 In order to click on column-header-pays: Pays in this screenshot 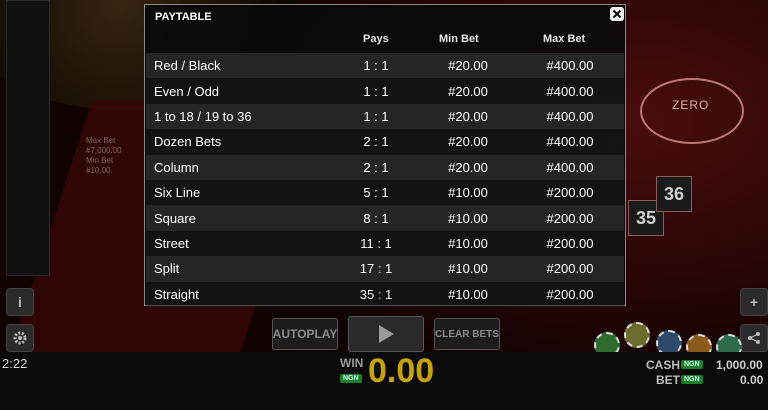, I will do `click(376, 39)`.